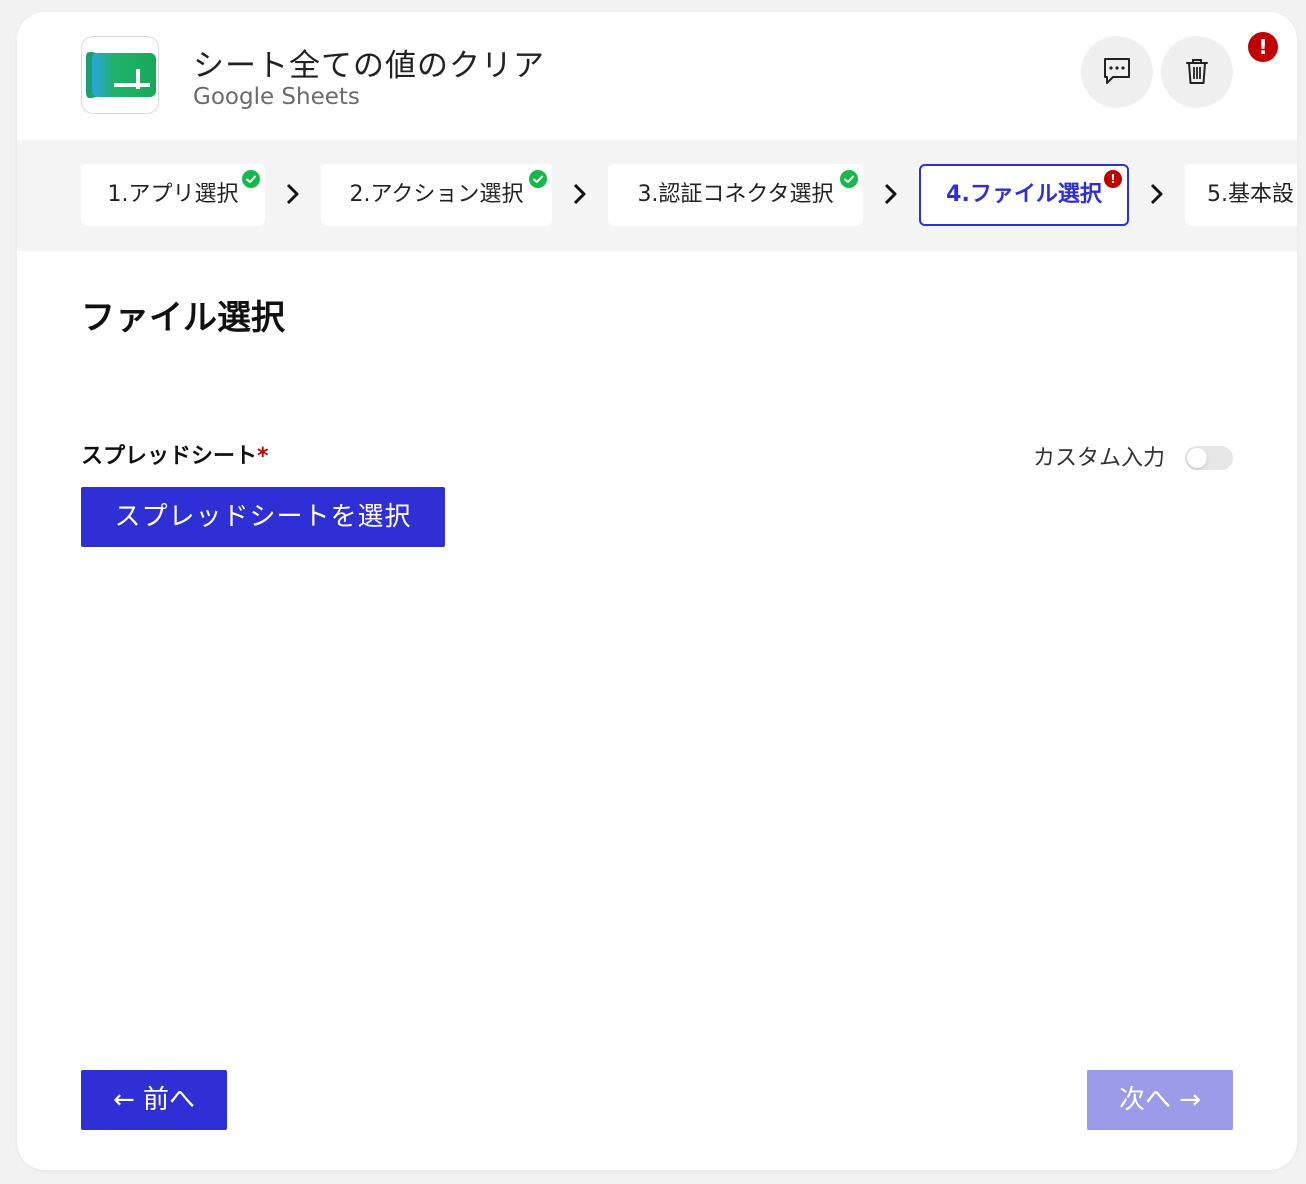 This screenshot has height=1184, width=1306. What do you see at coordinates (1250, 194) in the screenshot?
I see `step-label: 5.基本設` at bounding box center [1250, 194].